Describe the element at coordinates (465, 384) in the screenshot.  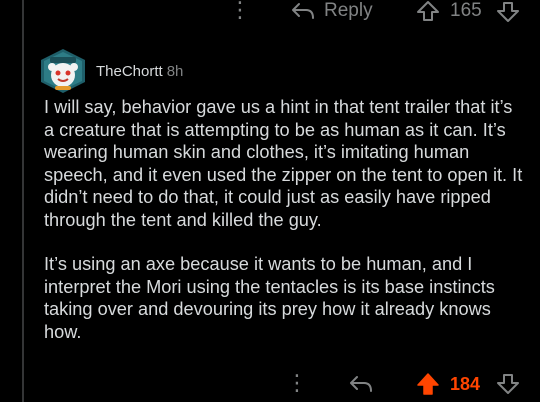
I see `vote-score: 184` at that location.